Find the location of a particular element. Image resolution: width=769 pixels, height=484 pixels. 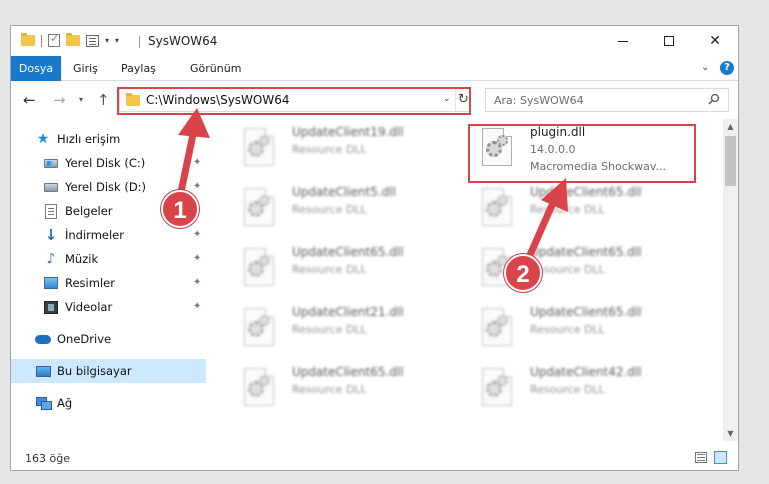

plugin-dll-highlight is located at coordinates (582, 153).